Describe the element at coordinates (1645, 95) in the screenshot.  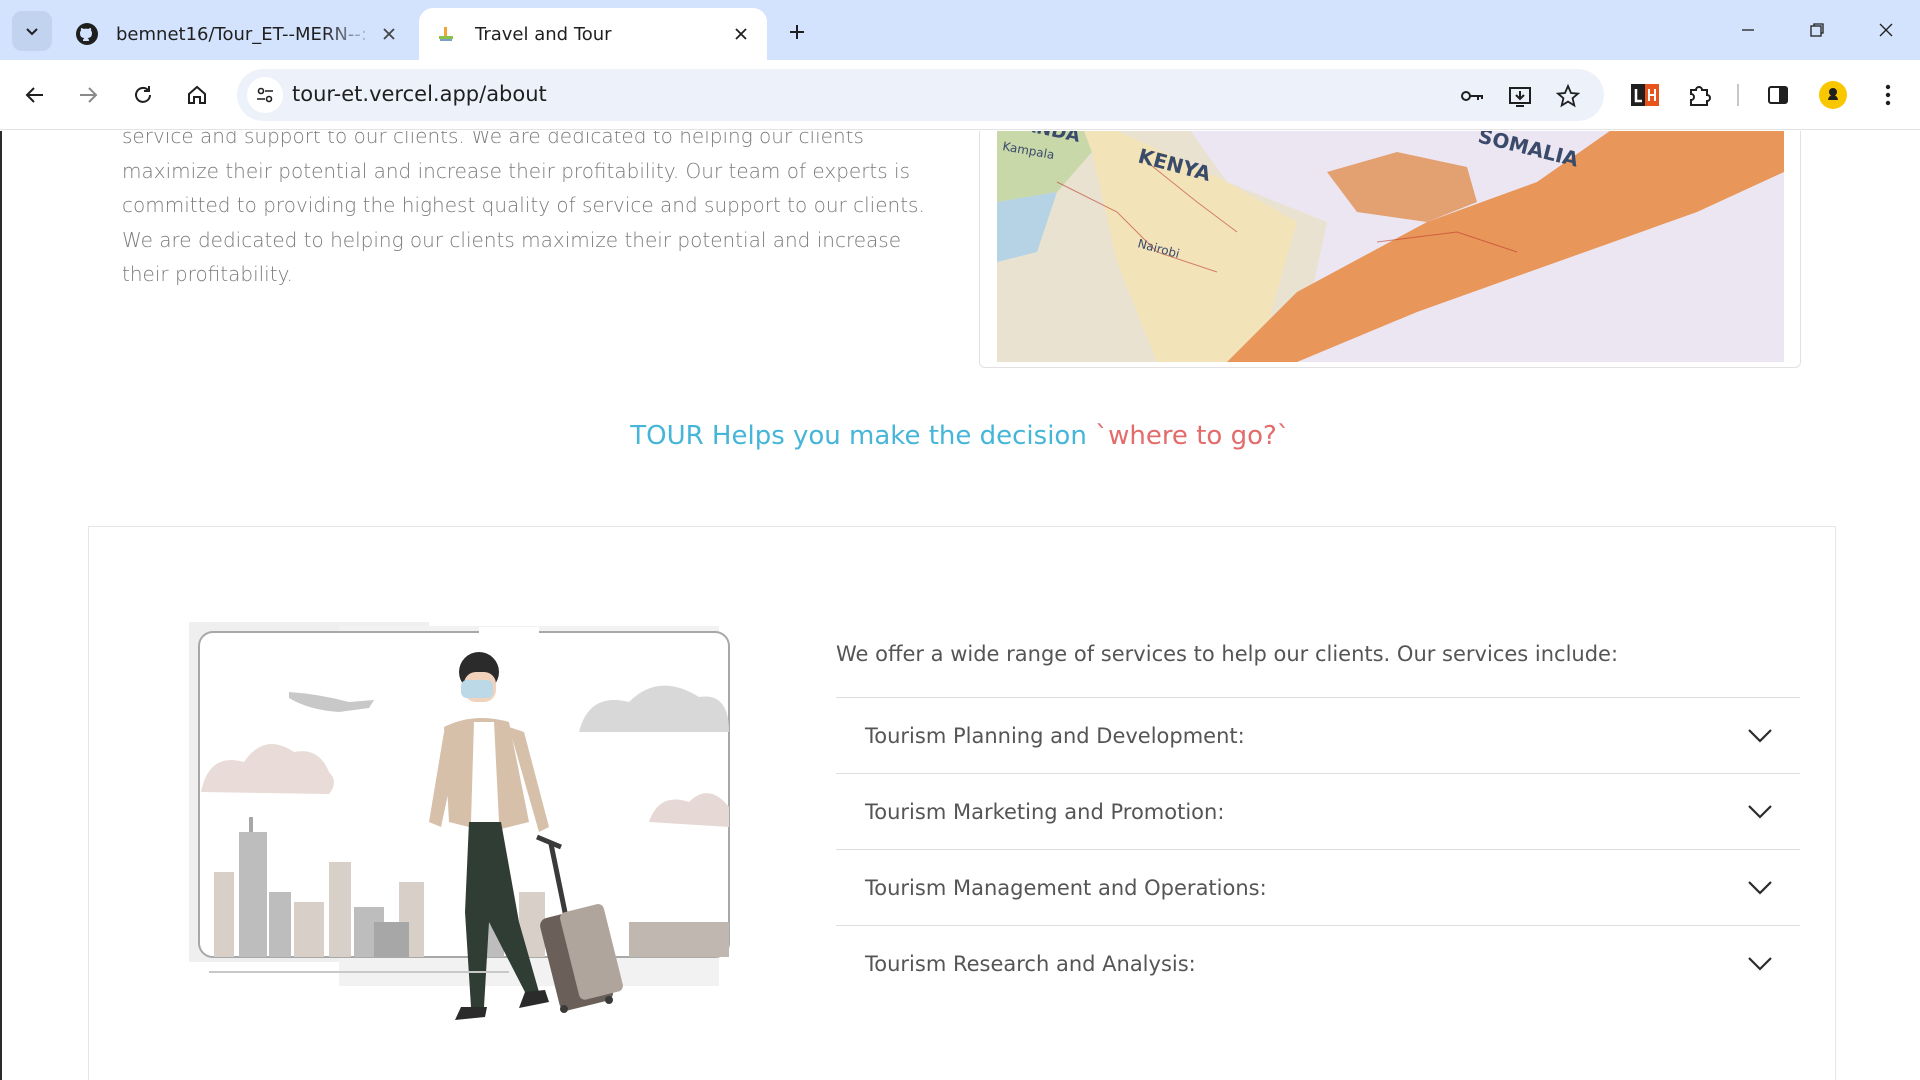
I see `lighthouse-extension-icon` at that location.